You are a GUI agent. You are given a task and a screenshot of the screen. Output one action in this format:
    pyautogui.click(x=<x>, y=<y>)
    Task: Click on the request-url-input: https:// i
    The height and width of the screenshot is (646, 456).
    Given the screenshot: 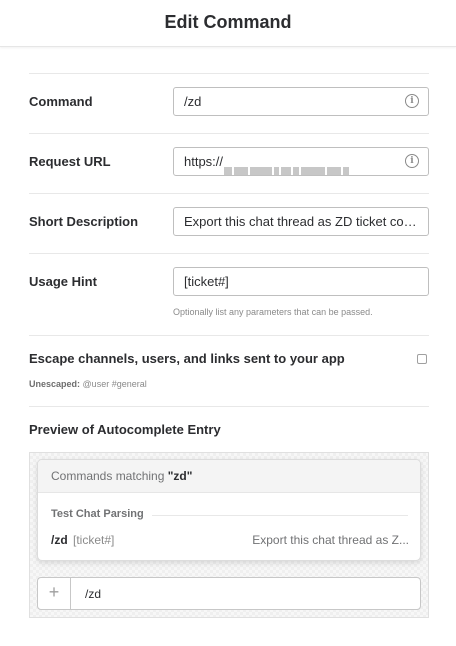 What is the action you would take?
    pyautogui.click(x=301, y=161)
    